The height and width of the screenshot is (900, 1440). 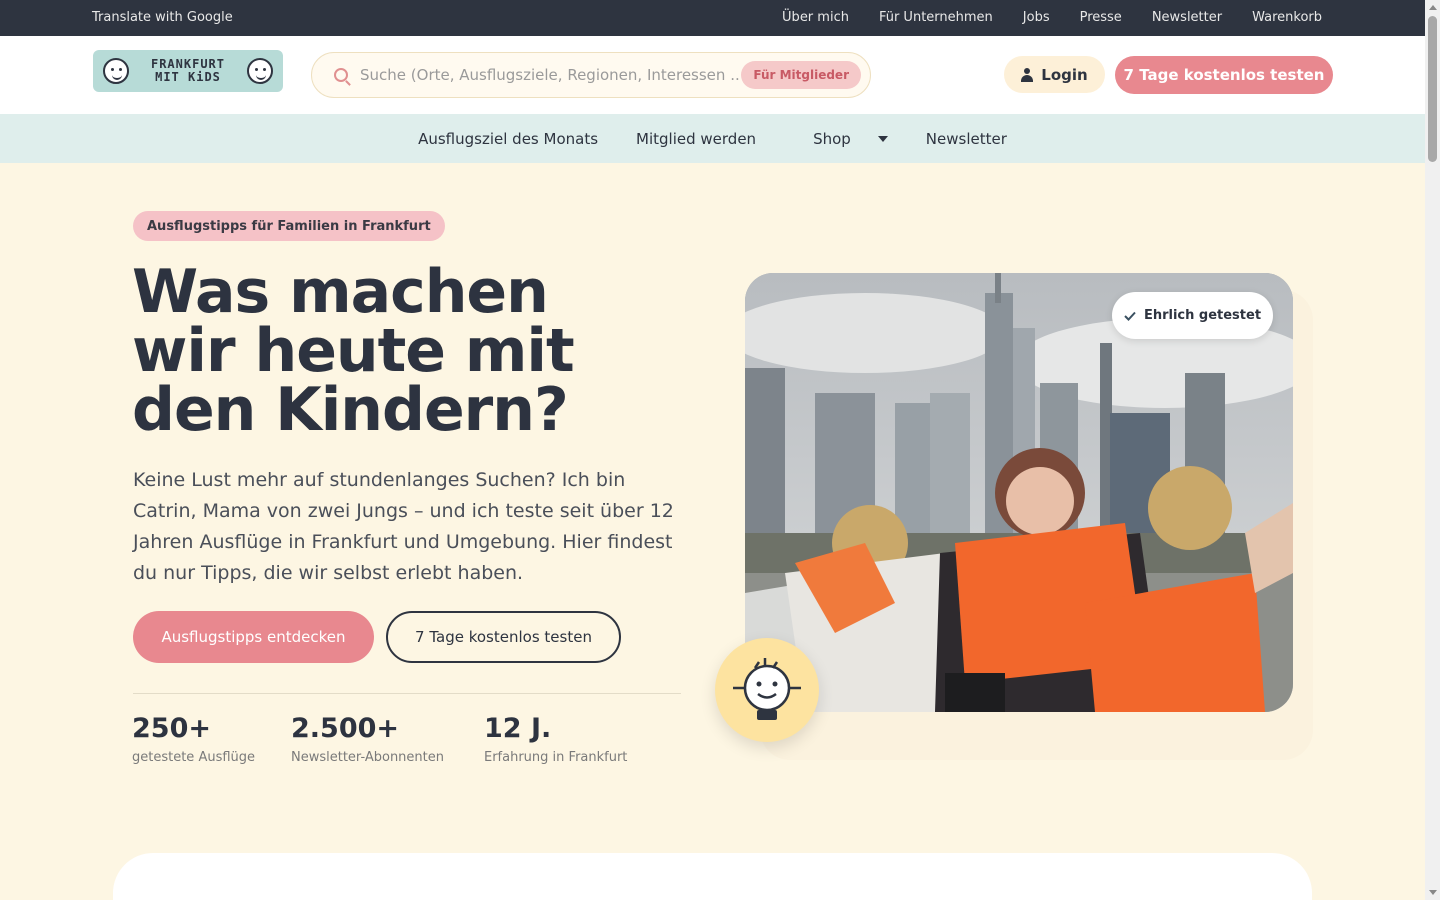 What do you see at coordinates (841, 139) in the screenshot?
I see `nav-item-shop: Shop` at bounding box center [841, 139].